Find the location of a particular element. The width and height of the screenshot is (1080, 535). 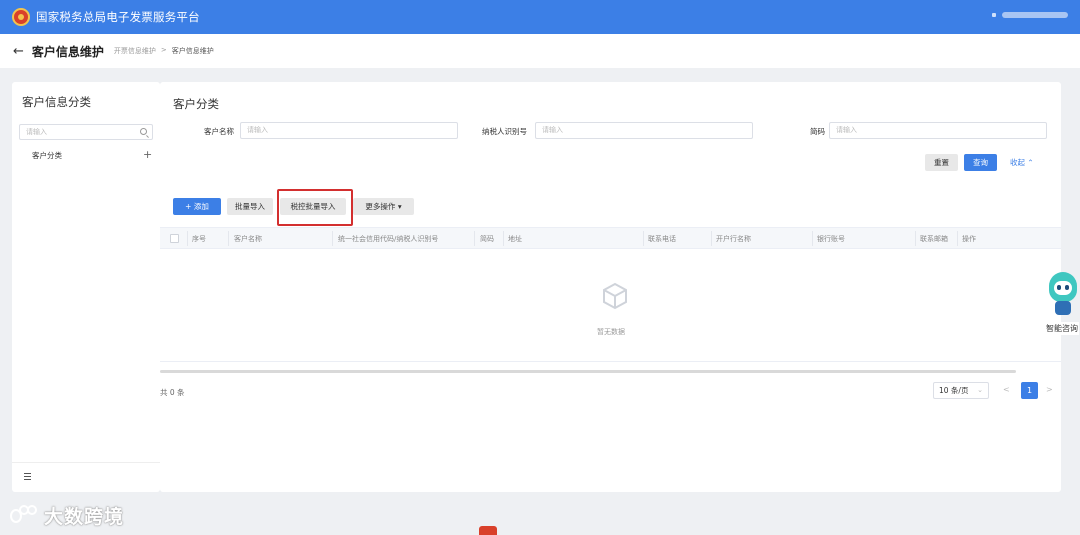

chevron-down-icon: ⌄ is located at coordinates (980, 390).